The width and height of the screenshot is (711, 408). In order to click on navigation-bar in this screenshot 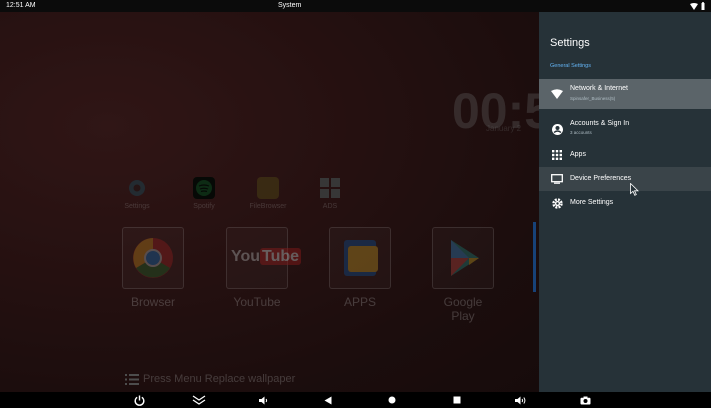, I will do `click(355, 400)`.